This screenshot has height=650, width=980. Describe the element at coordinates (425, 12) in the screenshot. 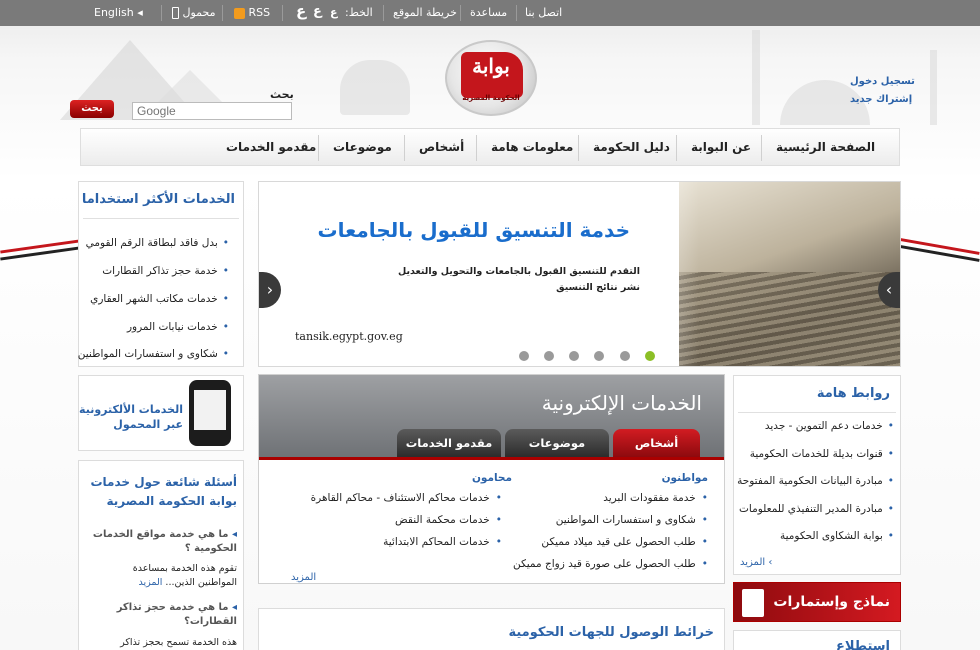

I see `sitemap-link: خريطة الموقع` at that location.